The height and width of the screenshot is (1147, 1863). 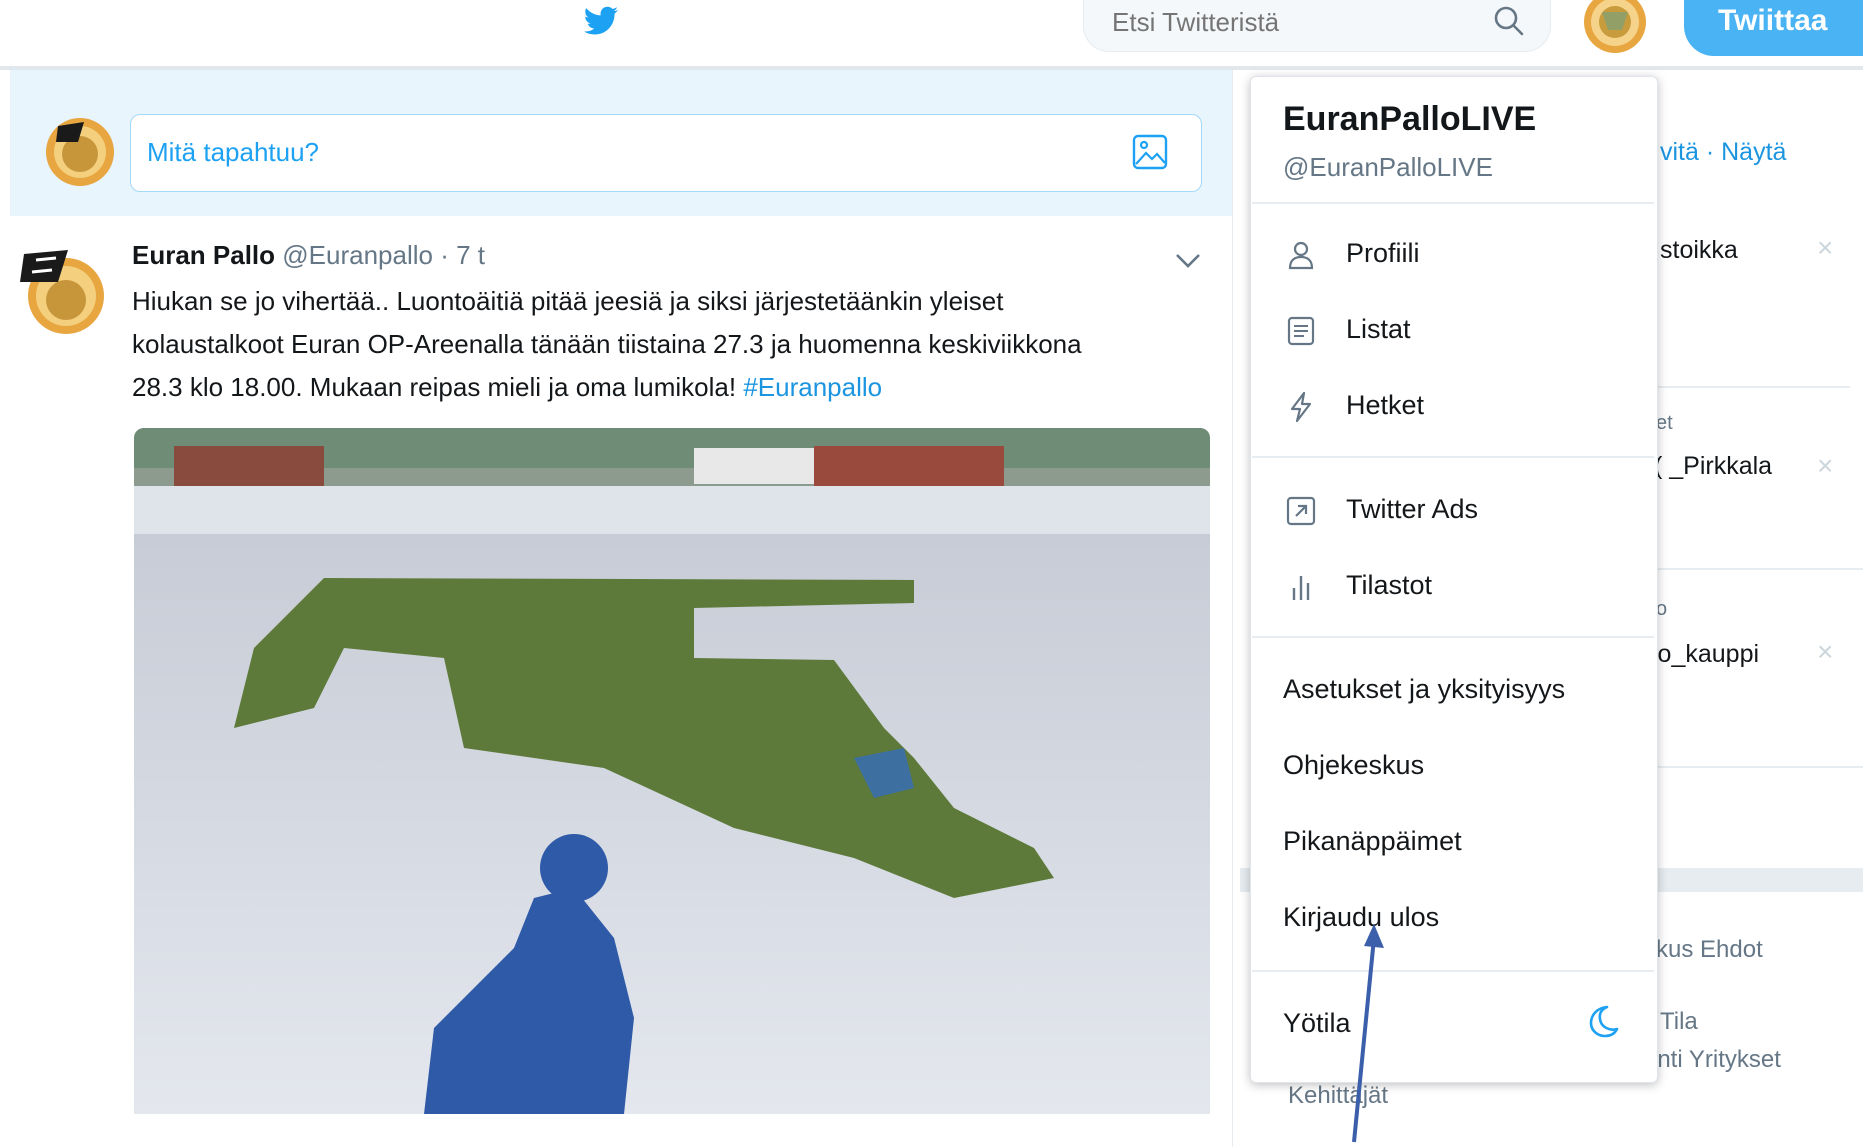 What do you see at coordinates (1453, 588) in the screenshot?
I see `menu-item-analytics: Tilastot` at bounding box center [1453, 588].